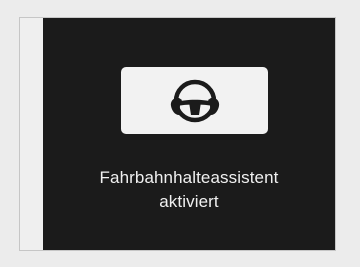 This screenshot has width=360, height=267. I want to click on lkas-icon-card, so click(194, 100).